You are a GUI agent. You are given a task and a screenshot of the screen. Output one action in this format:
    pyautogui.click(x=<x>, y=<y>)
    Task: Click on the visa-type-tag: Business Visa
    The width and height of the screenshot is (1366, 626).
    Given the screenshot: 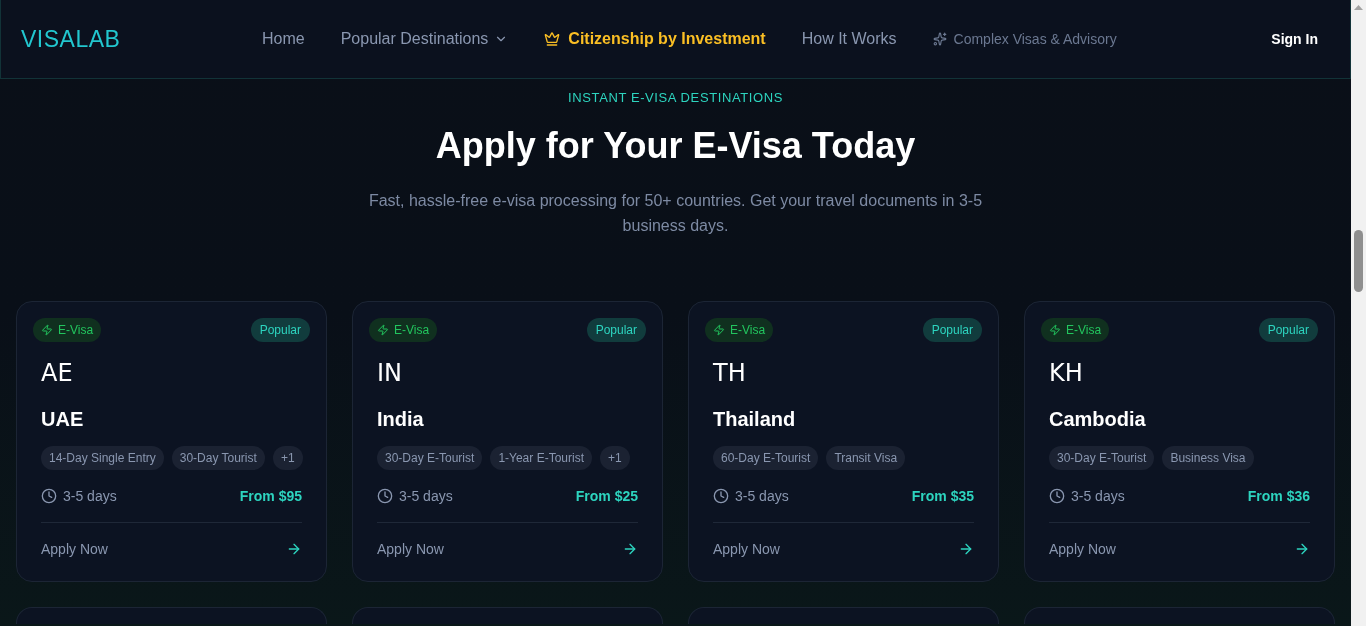 What is the action you would take?
    pyautogui.click(x=1208, y=458)
    